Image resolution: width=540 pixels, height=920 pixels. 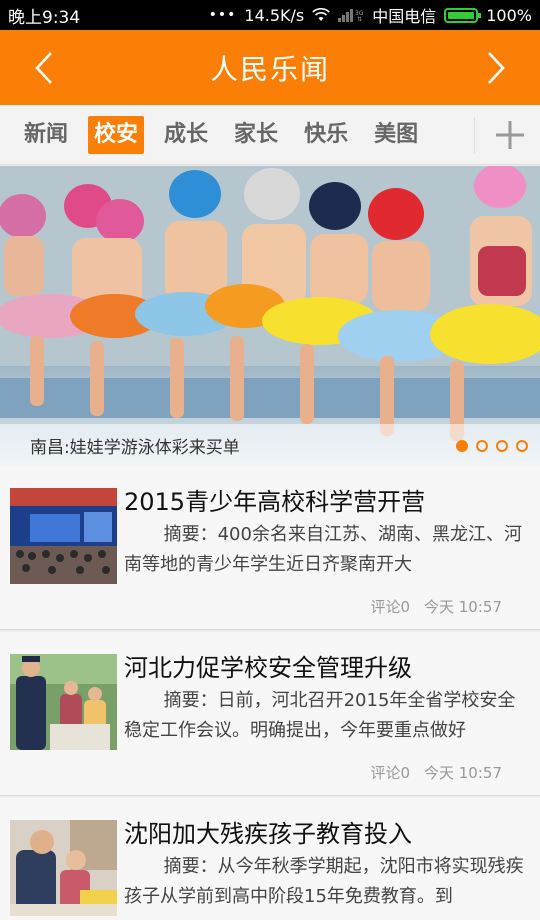 What do you see at coordinates (326, 135) in the screenshot?
I see `tab-happy: 快乐` at bounding box center [326, 135].